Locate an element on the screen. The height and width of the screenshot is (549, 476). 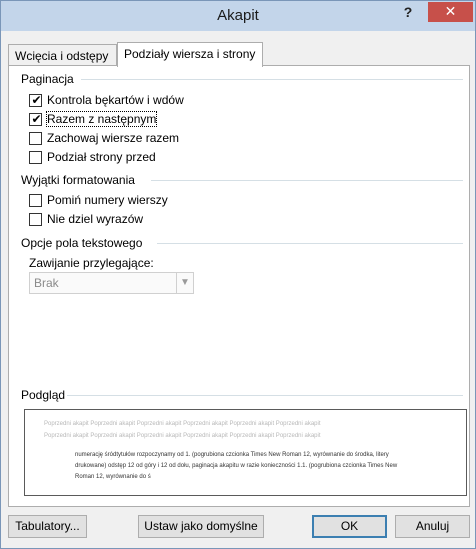
tab-line-page-breaks: Podziały wiersza i strony is located at coordinates (190, 54).